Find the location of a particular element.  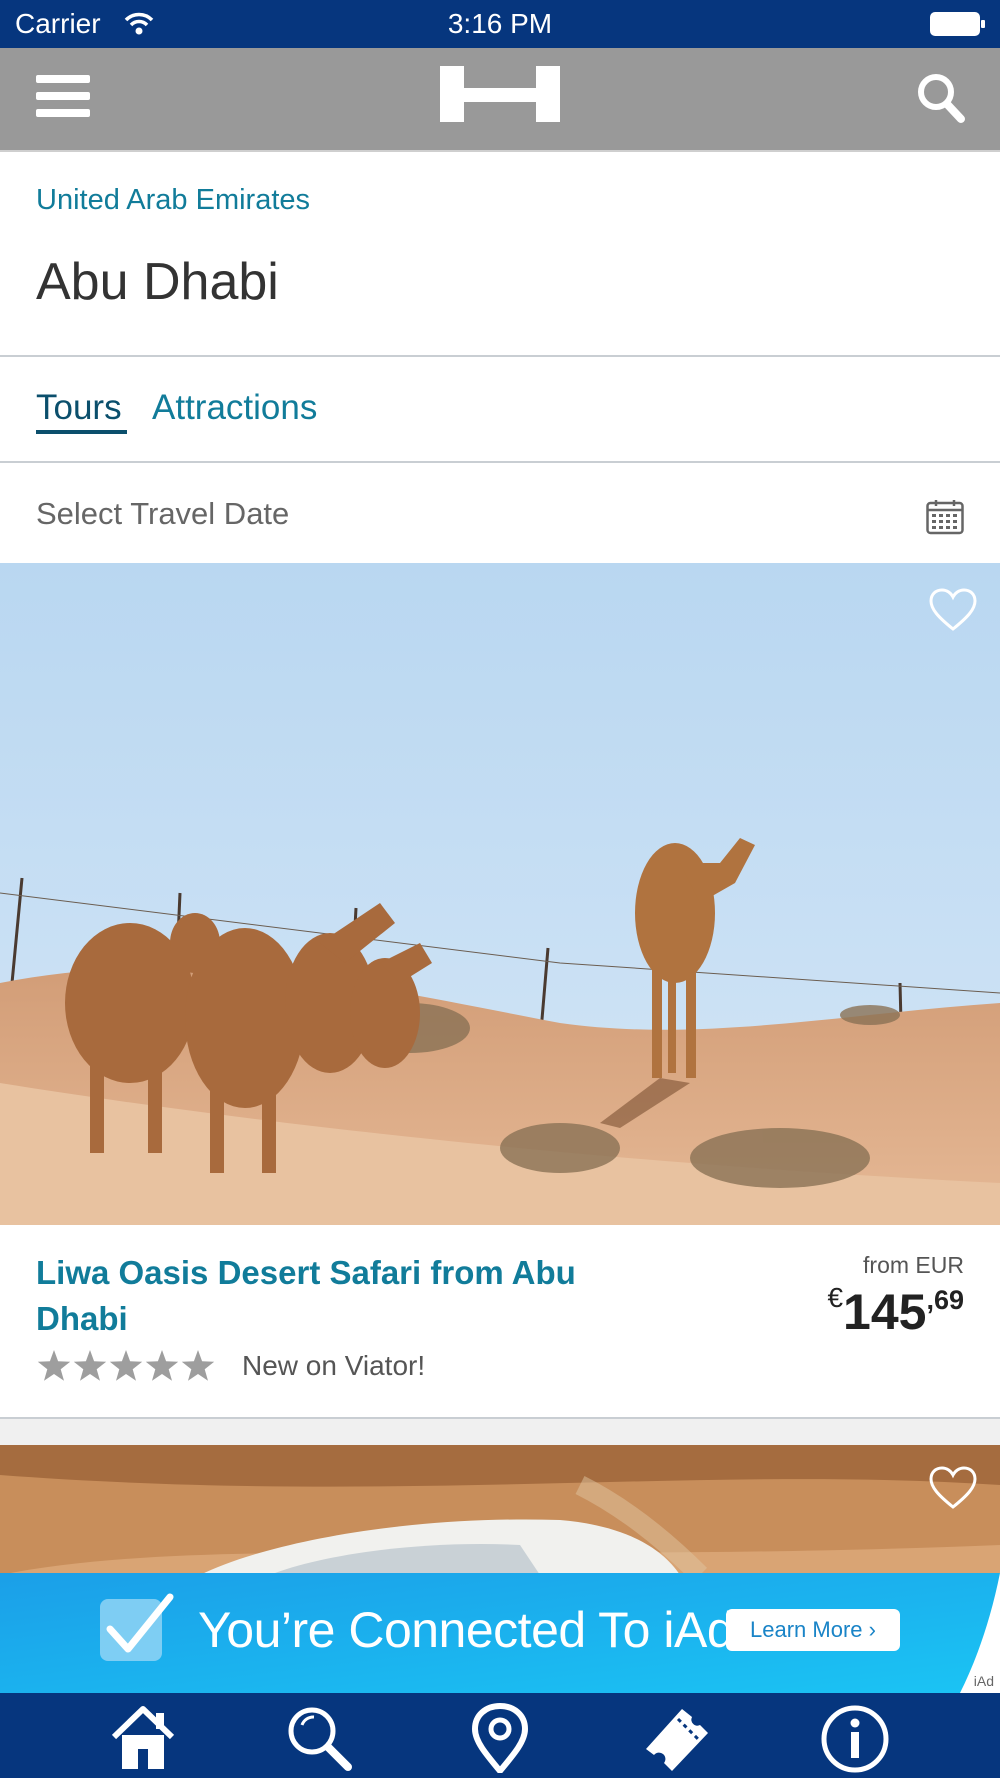

calendar-icon is located at coordinates (945, 517).